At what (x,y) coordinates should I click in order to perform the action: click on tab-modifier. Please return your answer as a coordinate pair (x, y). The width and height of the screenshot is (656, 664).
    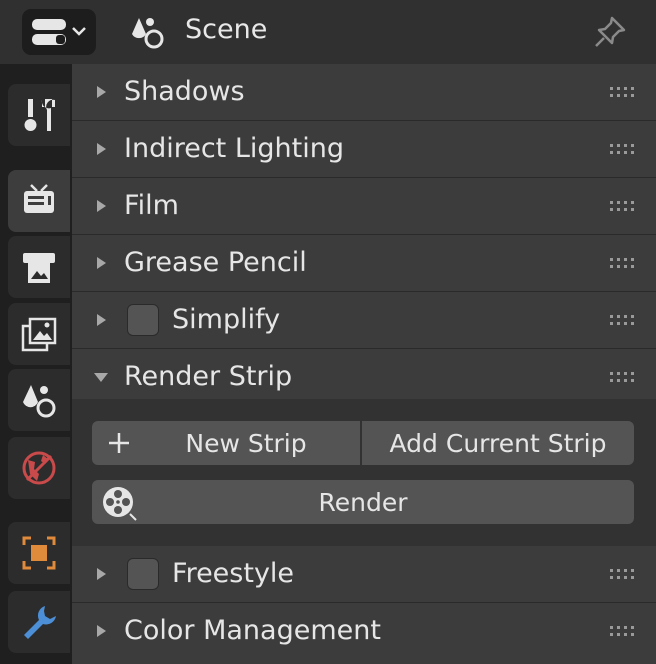
    Looking at the image, I should click on (39, 622).